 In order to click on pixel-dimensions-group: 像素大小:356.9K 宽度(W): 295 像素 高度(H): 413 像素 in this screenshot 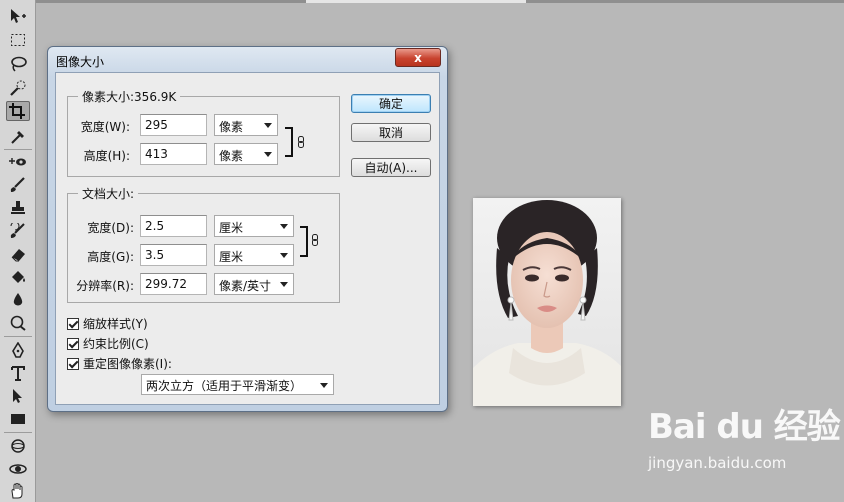, I will do `click(203, 132)`.